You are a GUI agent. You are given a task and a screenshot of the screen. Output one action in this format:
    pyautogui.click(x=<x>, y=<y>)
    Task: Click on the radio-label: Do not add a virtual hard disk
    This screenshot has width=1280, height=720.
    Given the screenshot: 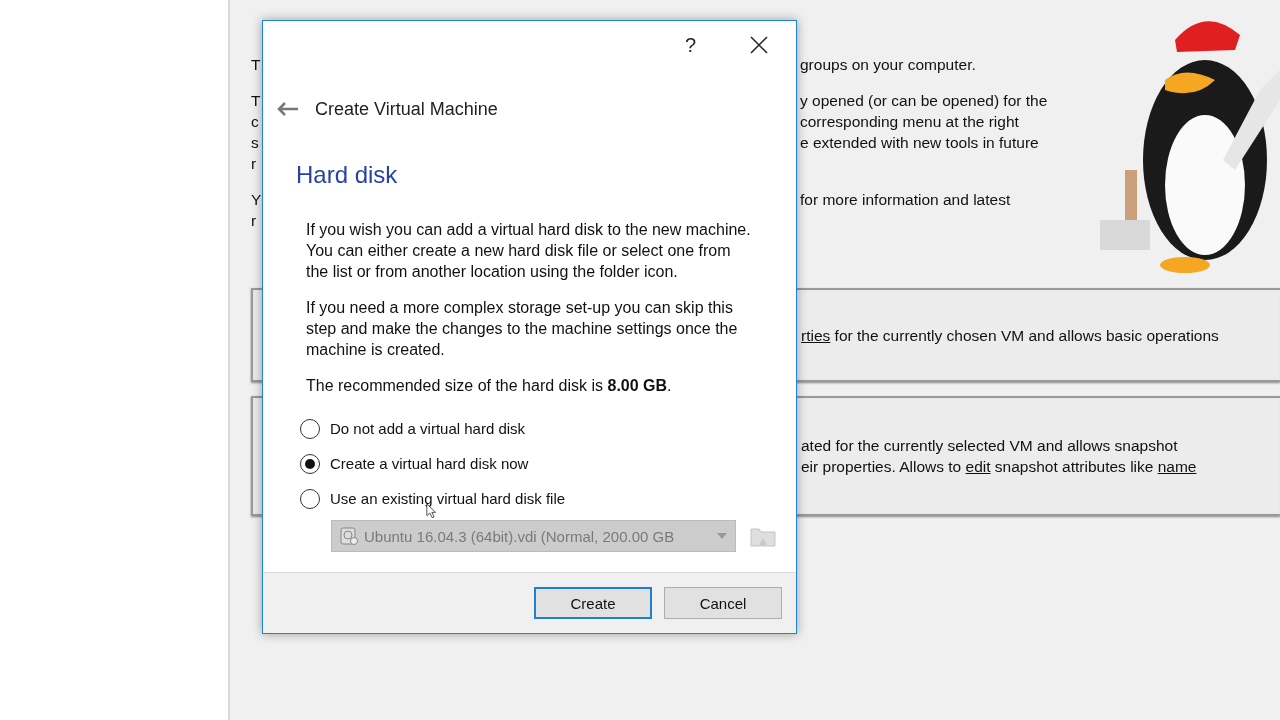 What is the action you would take?
    pyautogui.click(x=428, y=428)
    